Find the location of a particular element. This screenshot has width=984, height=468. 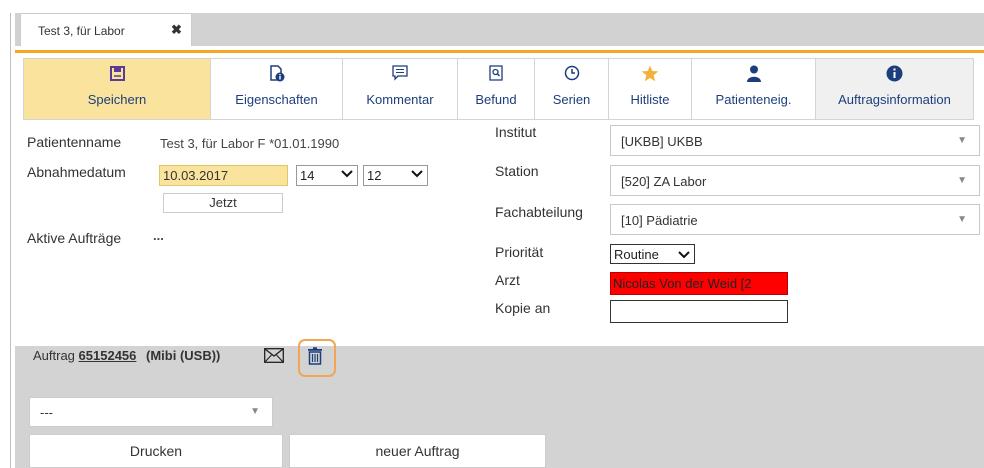

mail-icon is located at coordinates (274, 358).